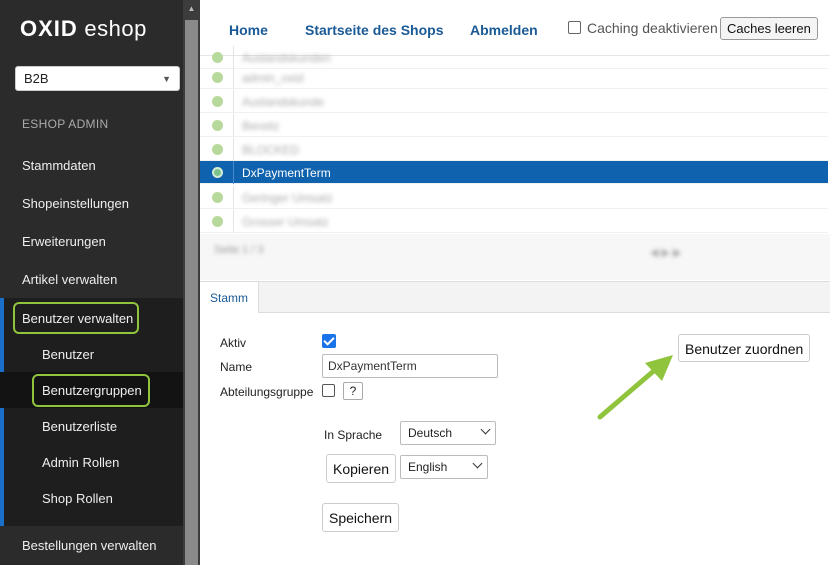  What do you see at coordinates (191, 9) in the screenshot?
I see `scroll-up-icon: ▲` at bounding box center [191, 9].